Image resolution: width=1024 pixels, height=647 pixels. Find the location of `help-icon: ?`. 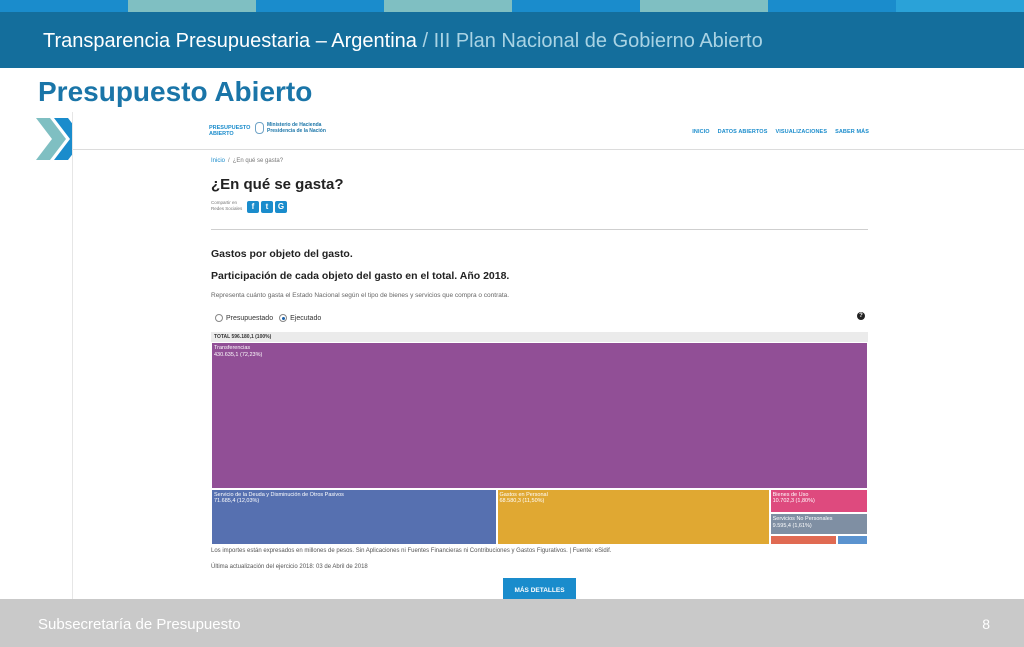

help-icon: ? is located at coordinates (861, 316).